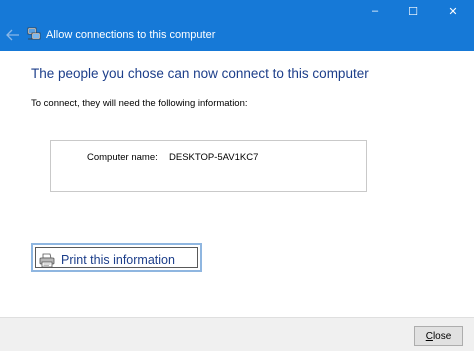  What do you see at coordinates (453, 11) in the screenshot?
I see `close-window-button: ✕` at bounding box center [453, 11].